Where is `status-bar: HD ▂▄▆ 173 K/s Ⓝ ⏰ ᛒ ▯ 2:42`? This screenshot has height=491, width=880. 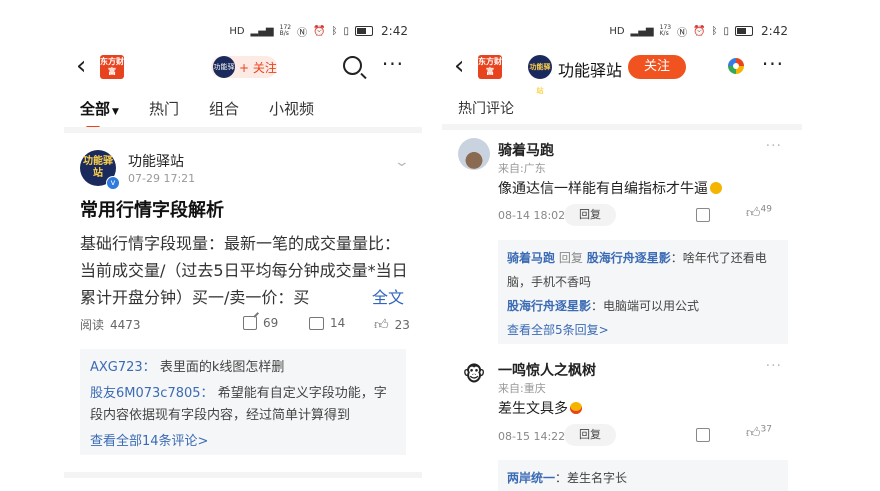
status-bar: HD ▂▄▆ 173 K/s Ⓝ ⏰ ᛒ ▯ 2:42 is located at coordinates (698, 31).